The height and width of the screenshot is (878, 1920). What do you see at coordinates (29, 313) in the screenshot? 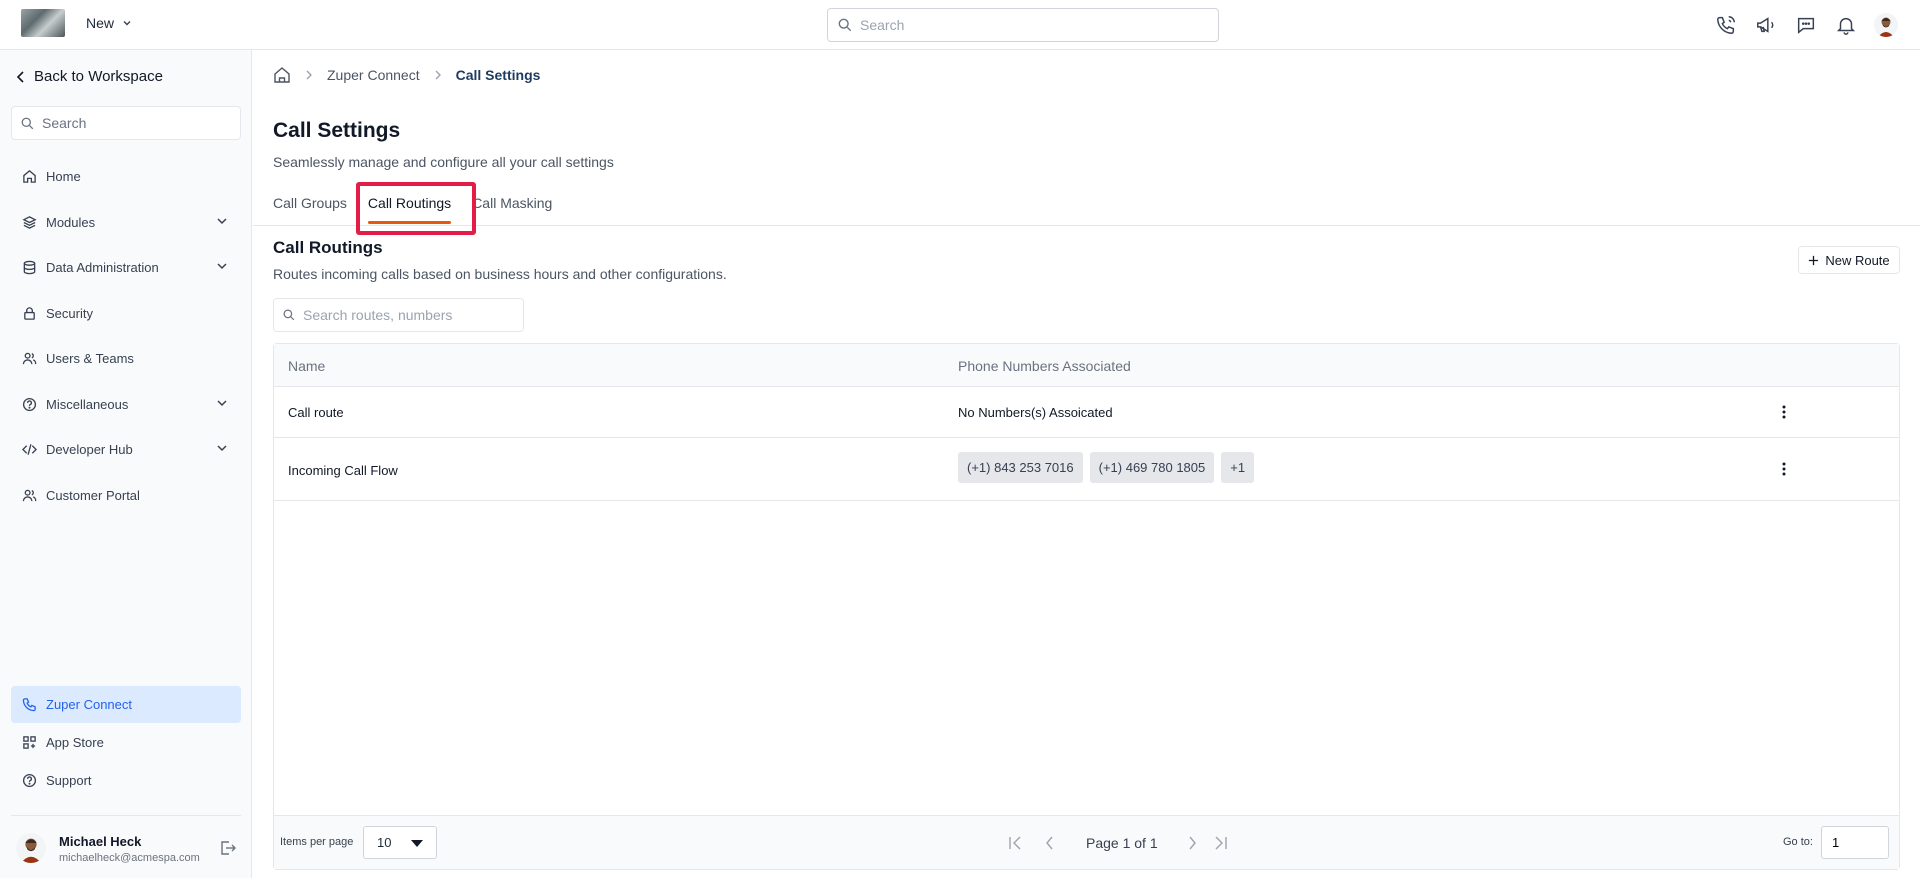
I see `lock-icon` at bounding box center [29, 313].